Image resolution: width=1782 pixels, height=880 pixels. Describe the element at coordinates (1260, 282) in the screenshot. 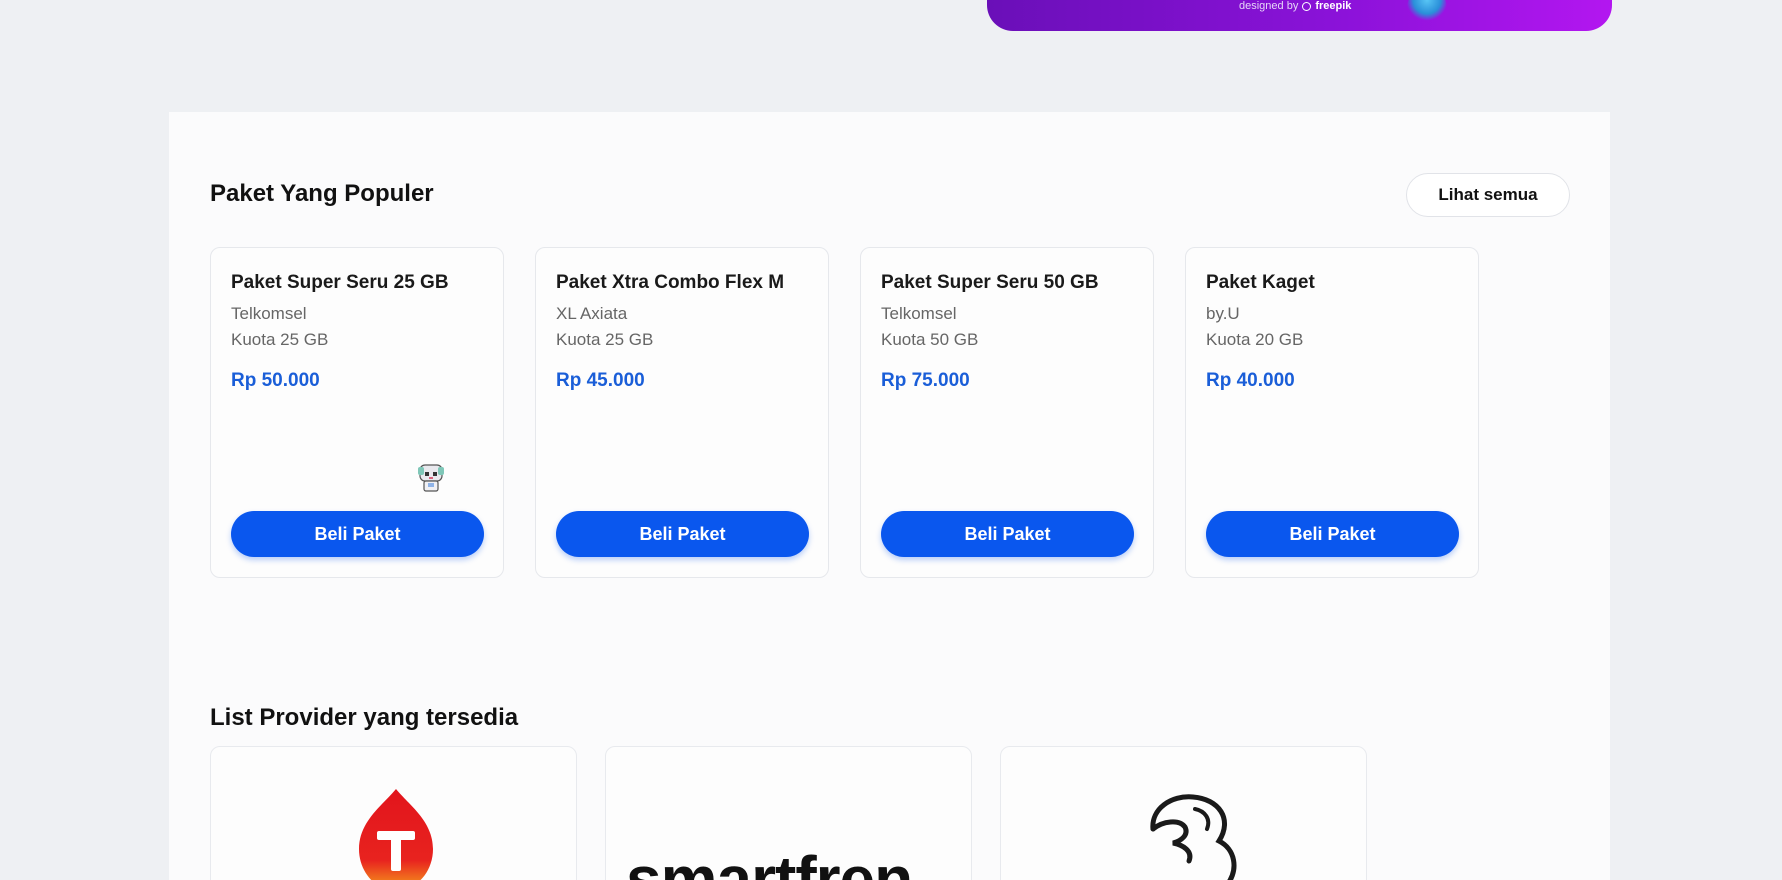

I see `package-name: Paket Kaget` at that location.